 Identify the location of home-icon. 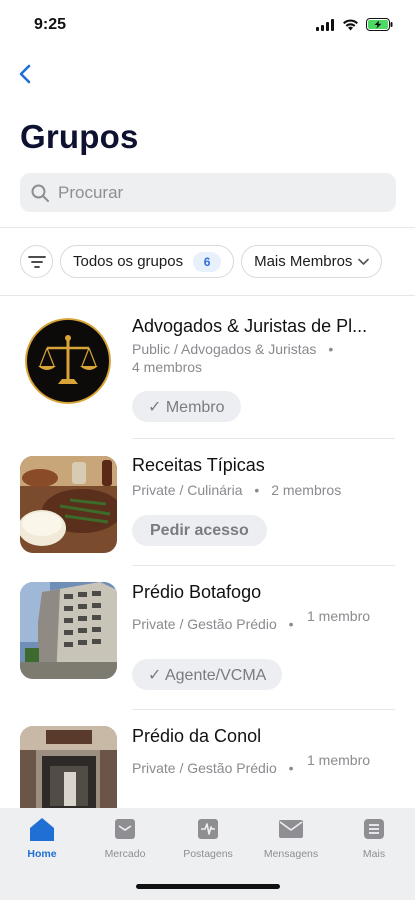
(42, 829).